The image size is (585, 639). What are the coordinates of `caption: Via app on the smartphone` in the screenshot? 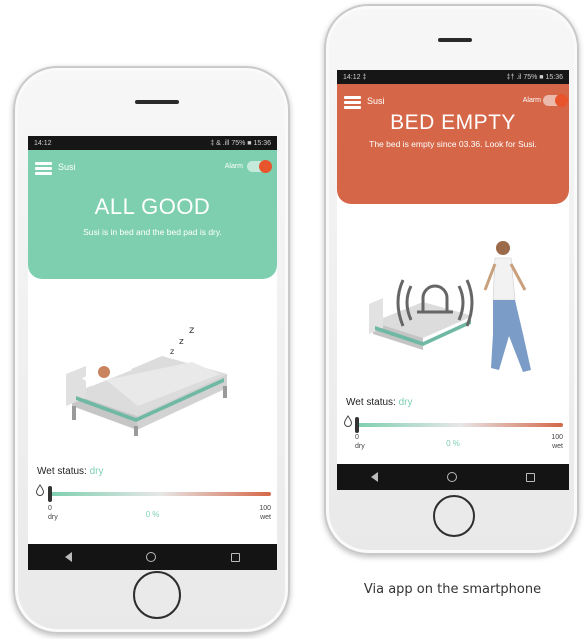 It's located at (452, 589).